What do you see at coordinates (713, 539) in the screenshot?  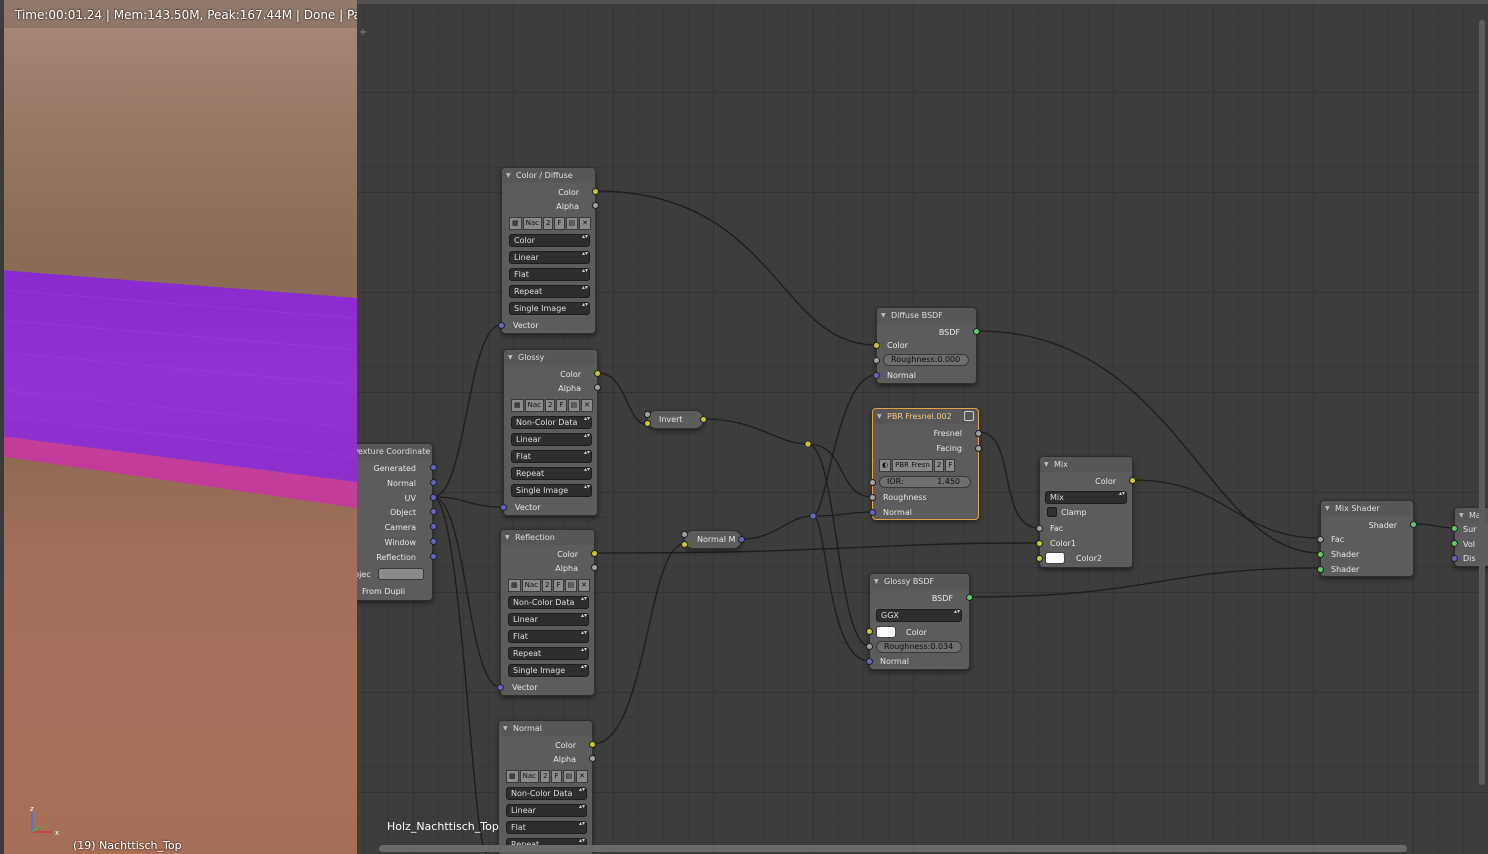 I see `normal-map-node: Normal M` at bounding box center [713, 539].